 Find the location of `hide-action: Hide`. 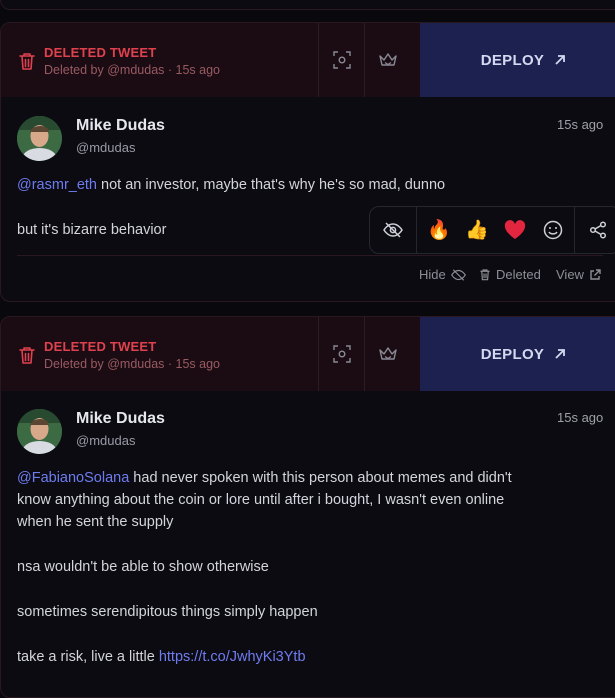

hide-action: Hide is located at coordinates (442, 274).